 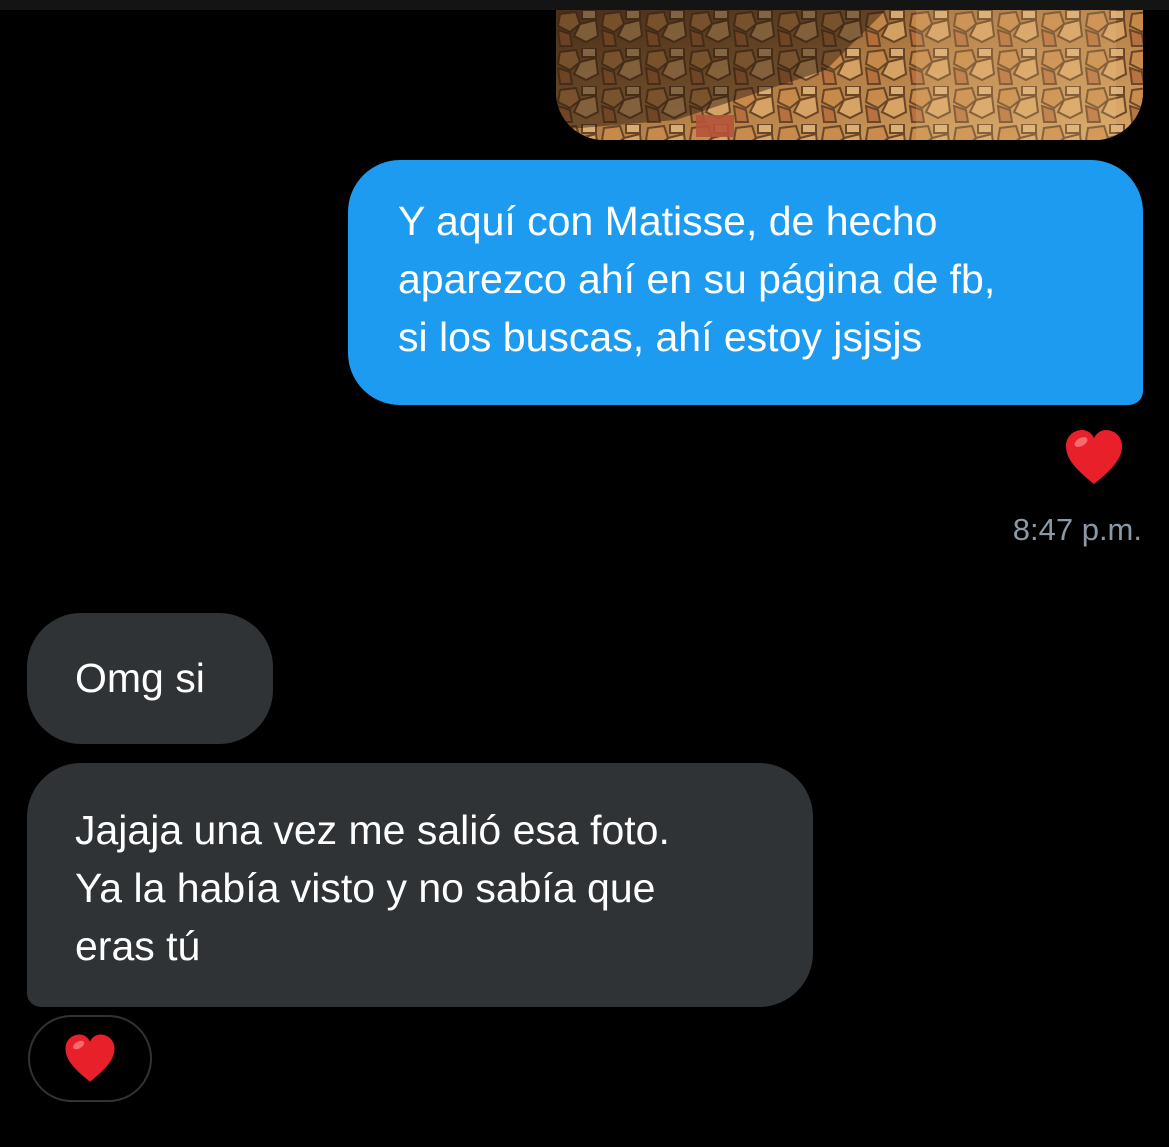 What do you see at coordinates (1077, 529) in the screenshot?
I see `message-timestamp: 8:47 p.m.` at bounding box center [1077, 529].